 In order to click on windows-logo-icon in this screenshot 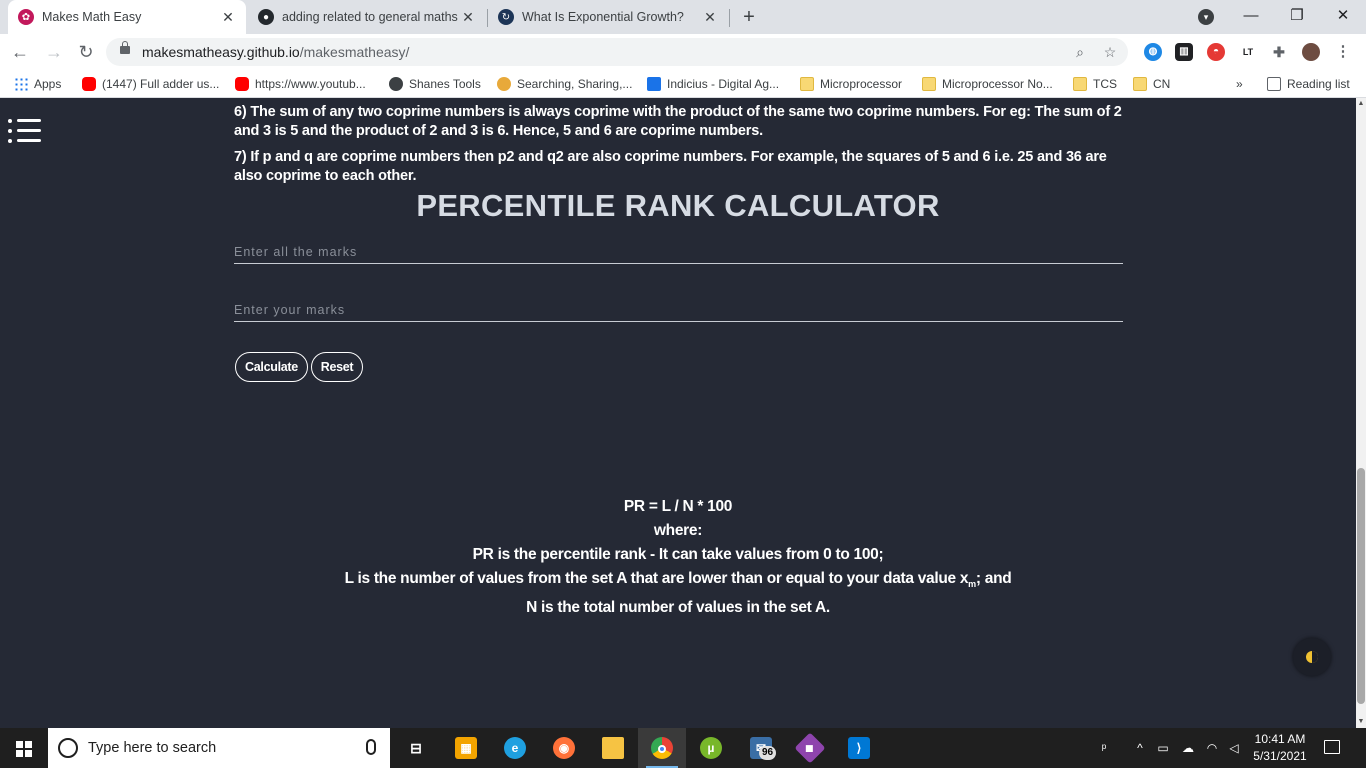, I will do `click(24, 749)`.